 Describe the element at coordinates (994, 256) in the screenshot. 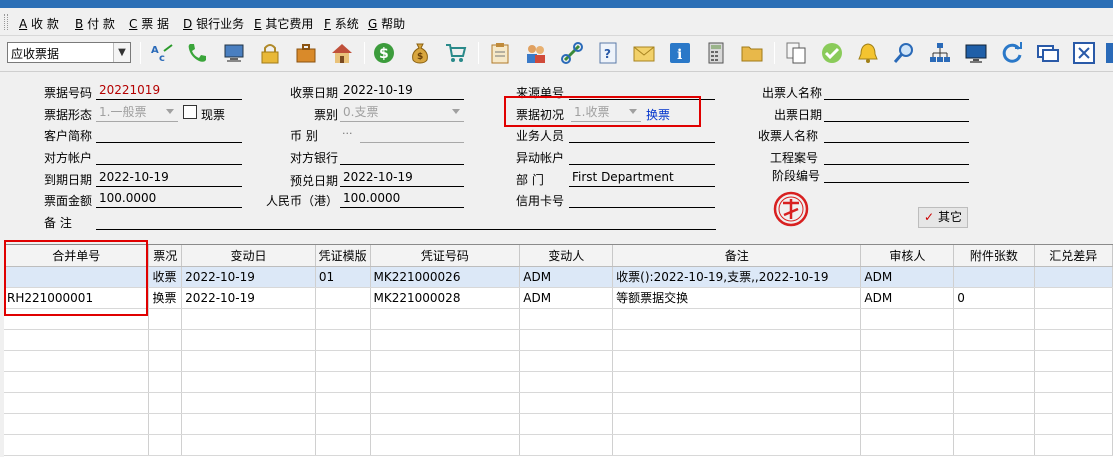

I see `col-attachments: 附件张数` at that location.